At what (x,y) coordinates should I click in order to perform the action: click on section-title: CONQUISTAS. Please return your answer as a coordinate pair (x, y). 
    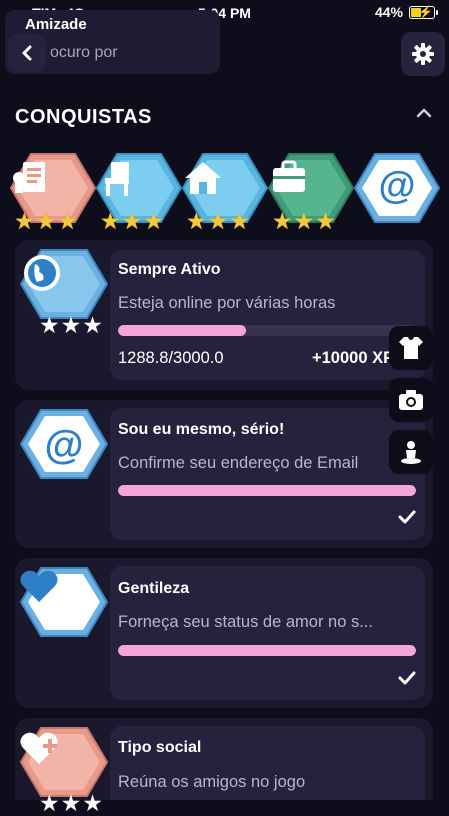
    Looking at the image, I should click on (83, 117).